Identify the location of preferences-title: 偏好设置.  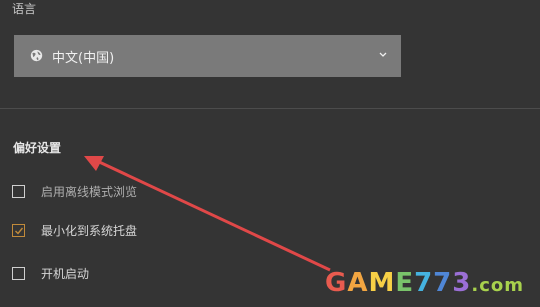
(37, 148).